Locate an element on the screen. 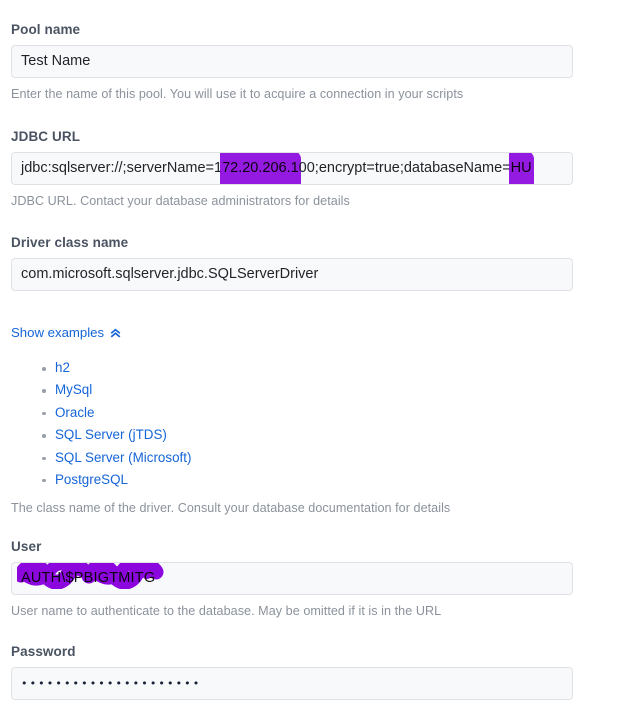 The width and height of the screenshot is (622, 713). show-examples-toggle: Show examples is located at coordinates (66, 332).